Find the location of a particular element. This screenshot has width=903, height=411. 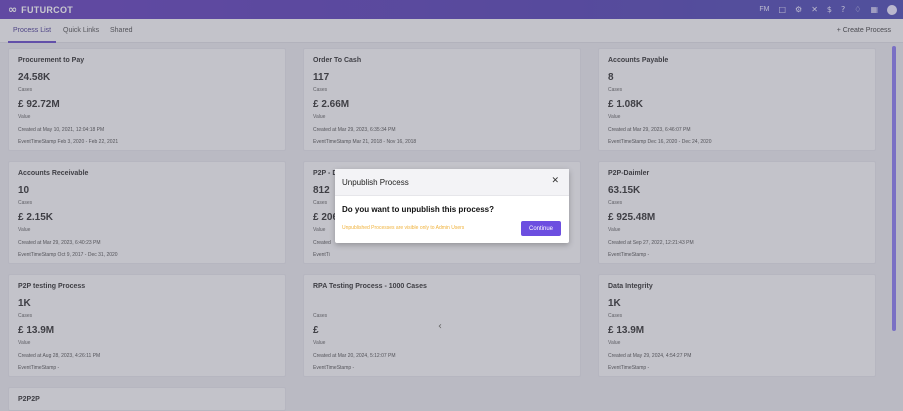

scrollbar is located at coordinates (894, 188).